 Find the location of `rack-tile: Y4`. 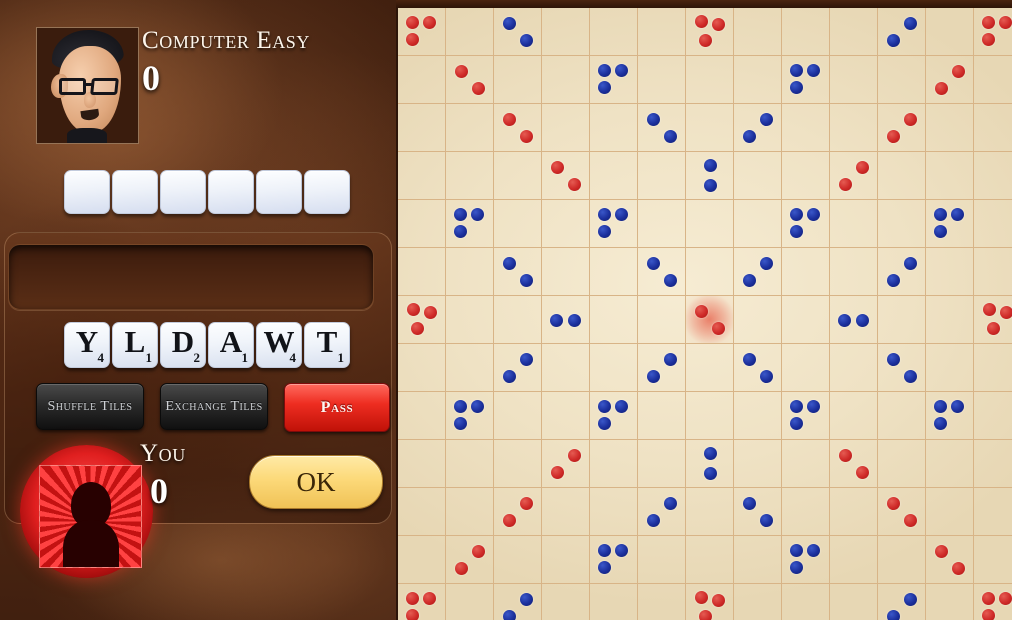

rack-tile: Y4 is located at coordinates (87, 345).